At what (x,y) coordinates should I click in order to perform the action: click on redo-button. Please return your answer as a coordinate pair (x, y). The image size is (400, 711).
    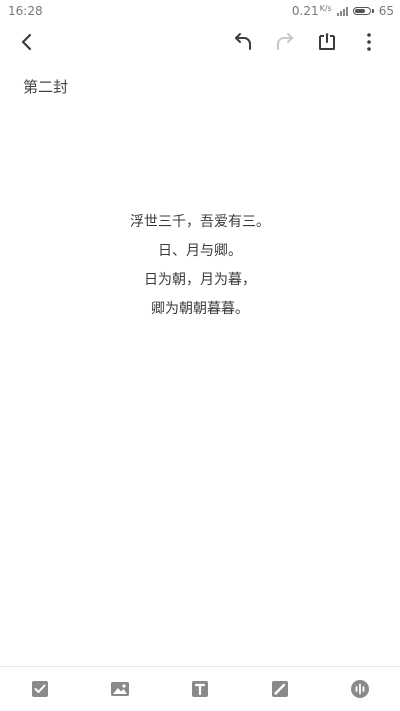
    Looking at the image, I should click on (286, 42).